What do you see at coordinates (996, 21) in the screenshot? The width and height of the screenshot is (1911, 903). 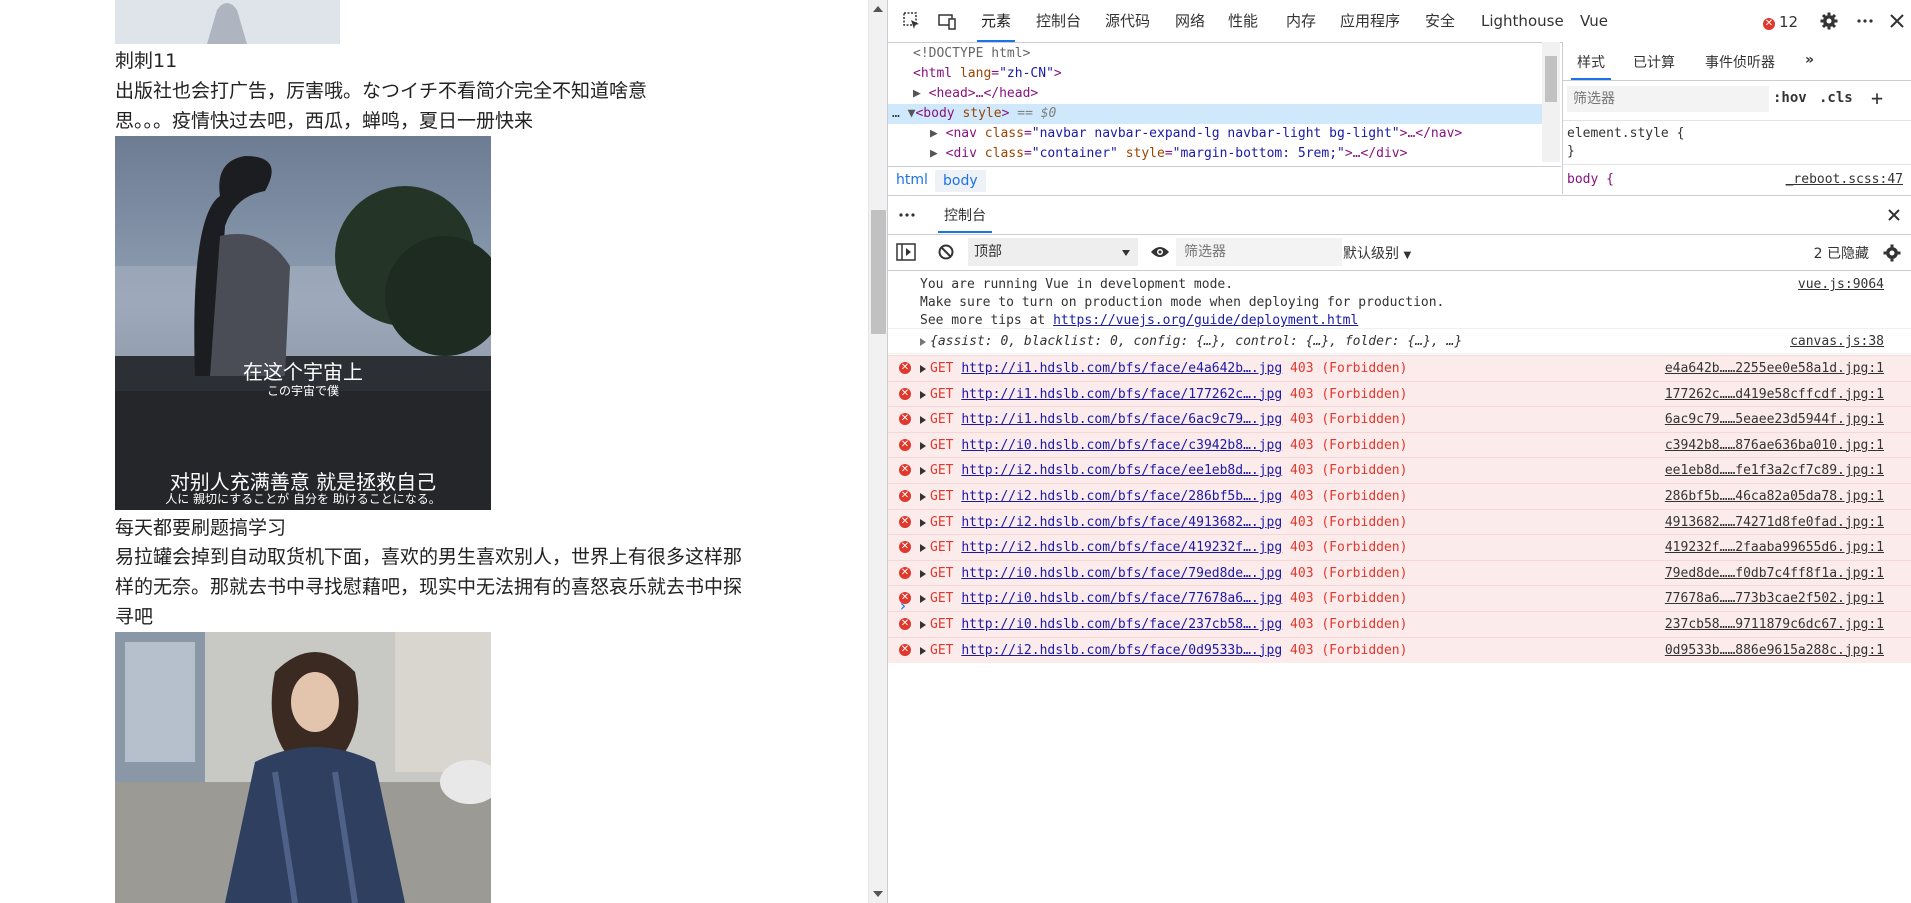 I see `tab-elements: 元素` at bounding box center [996, 21].